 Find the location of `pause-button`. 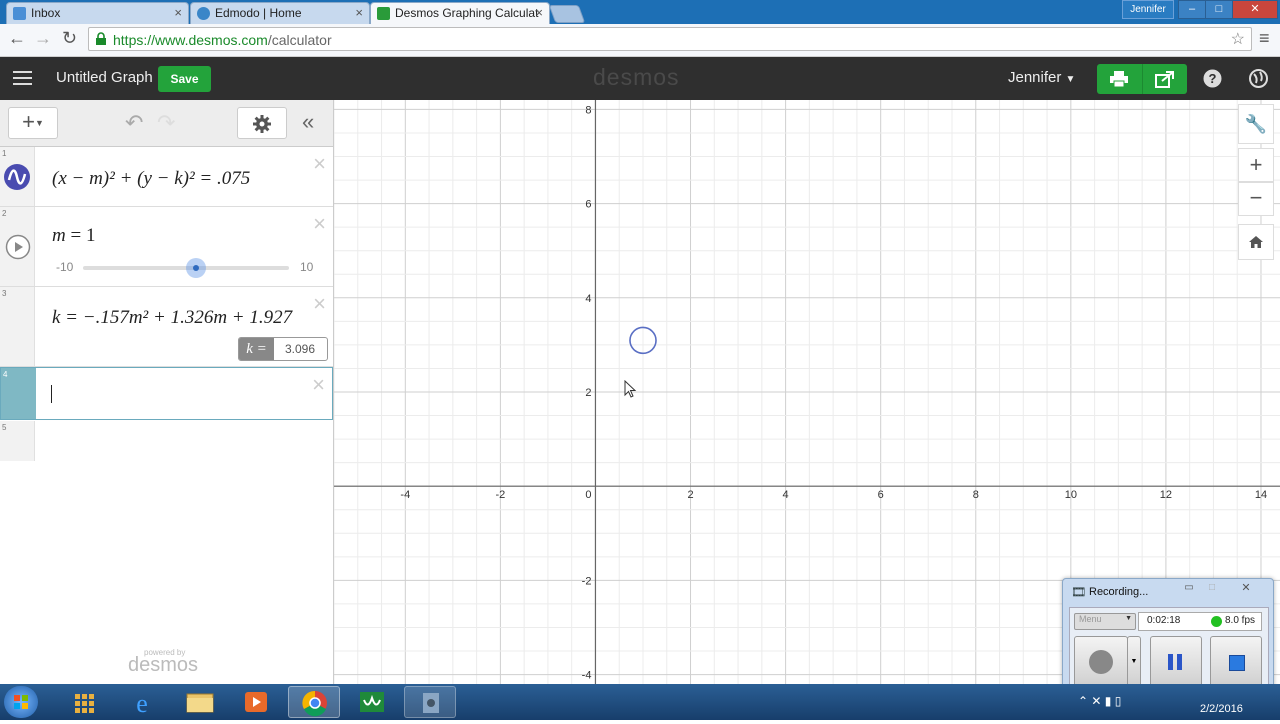

pause-button is located at coordinates (1176, 662).